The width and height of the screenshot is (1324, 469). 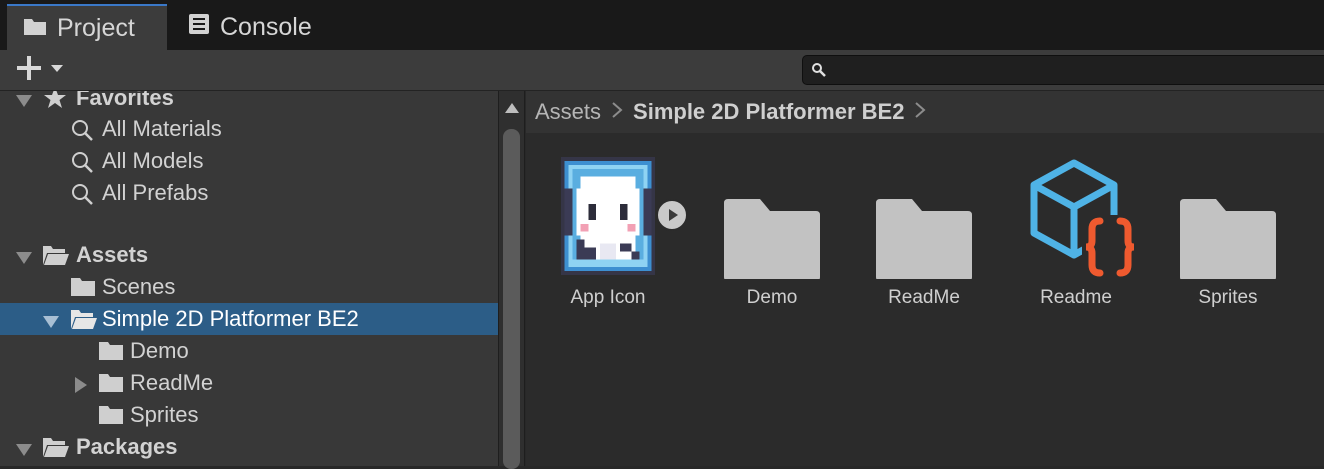 What do you see at coordinates (1075, 71) in the screenshot?
I see `search-input` at bounding box center [1075, 71].